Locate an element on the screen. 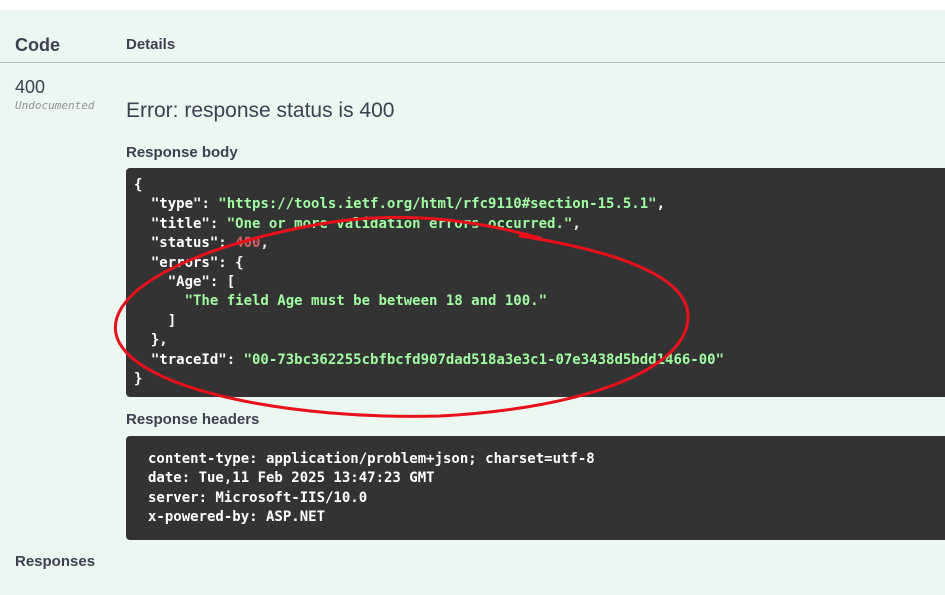 This screenshot has height=595, width=945. json-line: } is located at coordinates (138, 378).